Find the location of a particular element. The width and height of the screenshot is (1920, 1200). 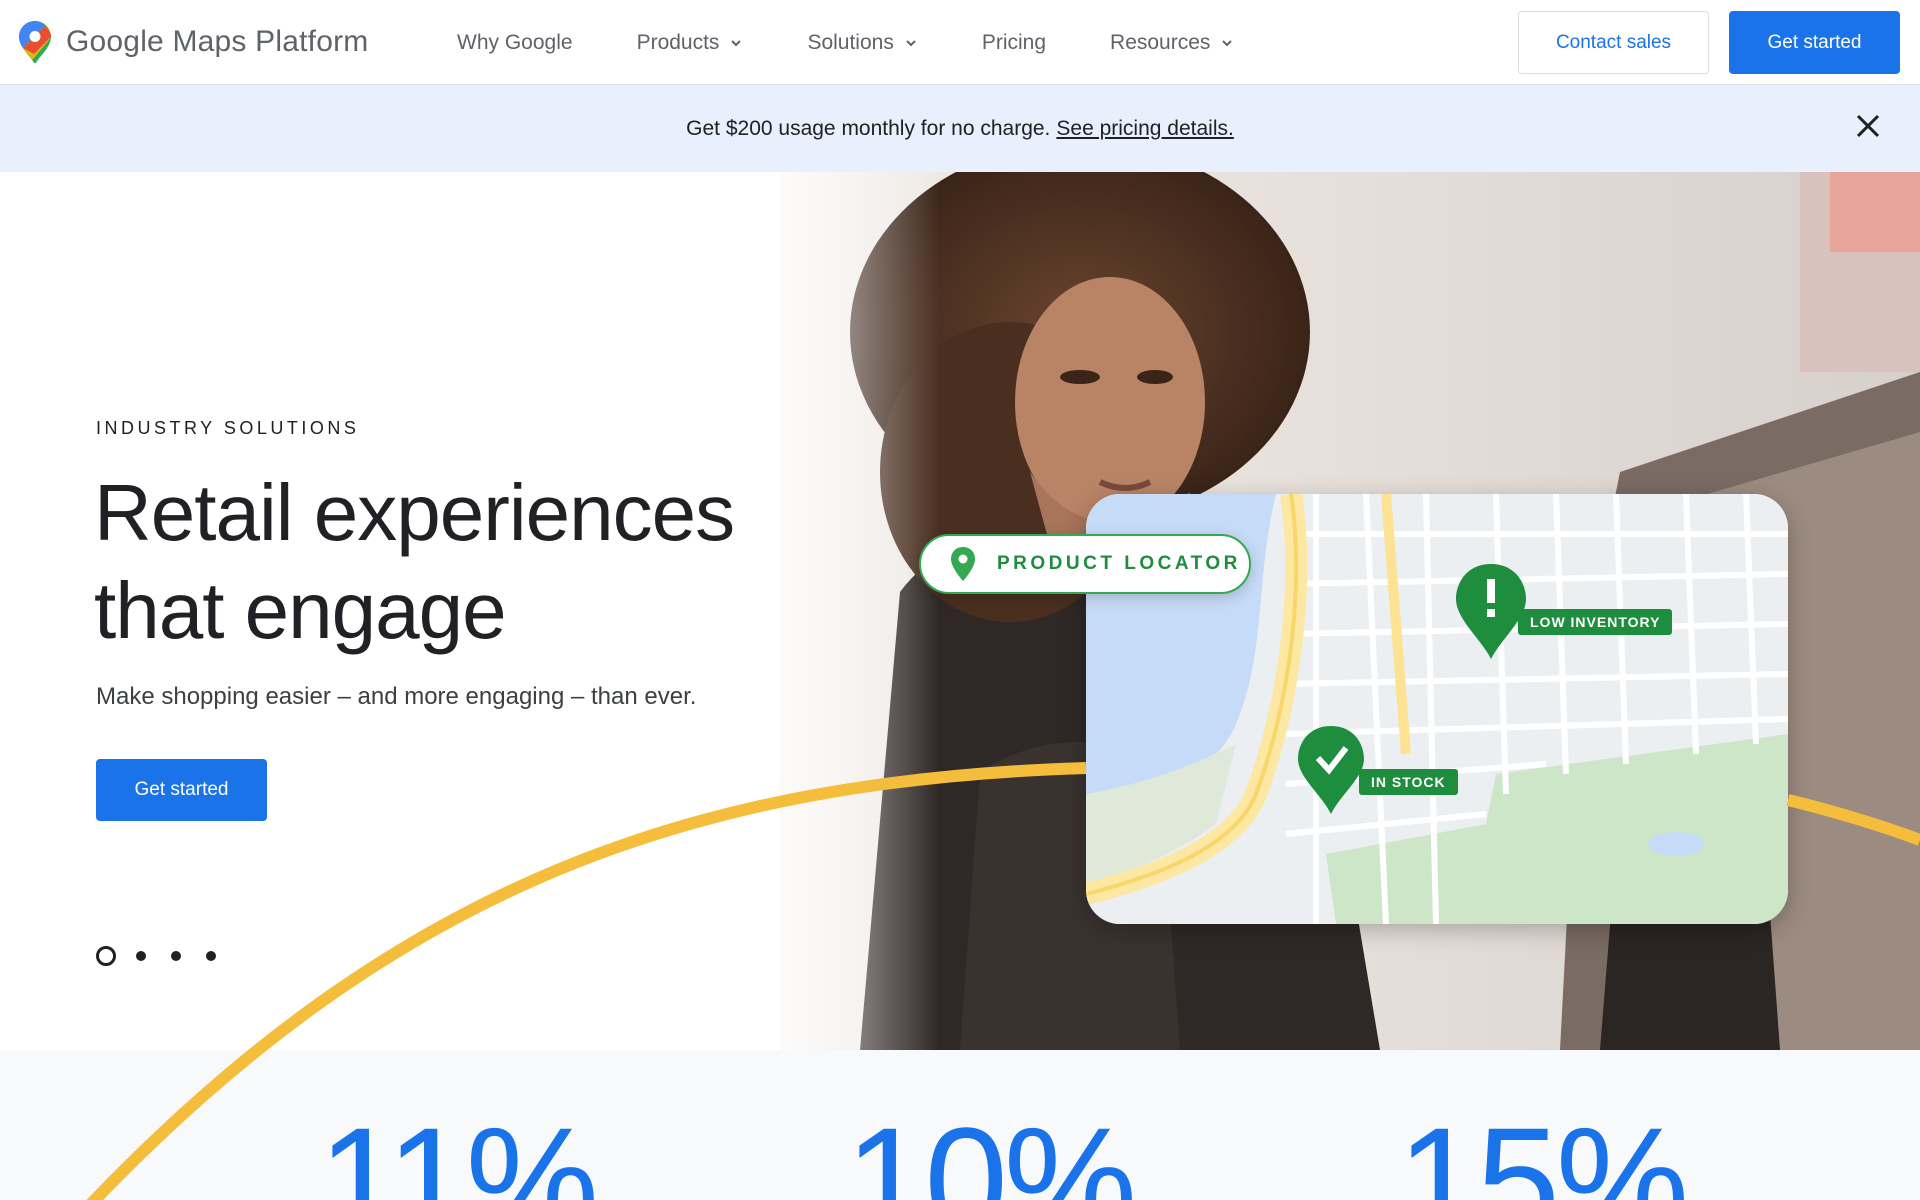

close-icon is located at coordinates (1868, 126).